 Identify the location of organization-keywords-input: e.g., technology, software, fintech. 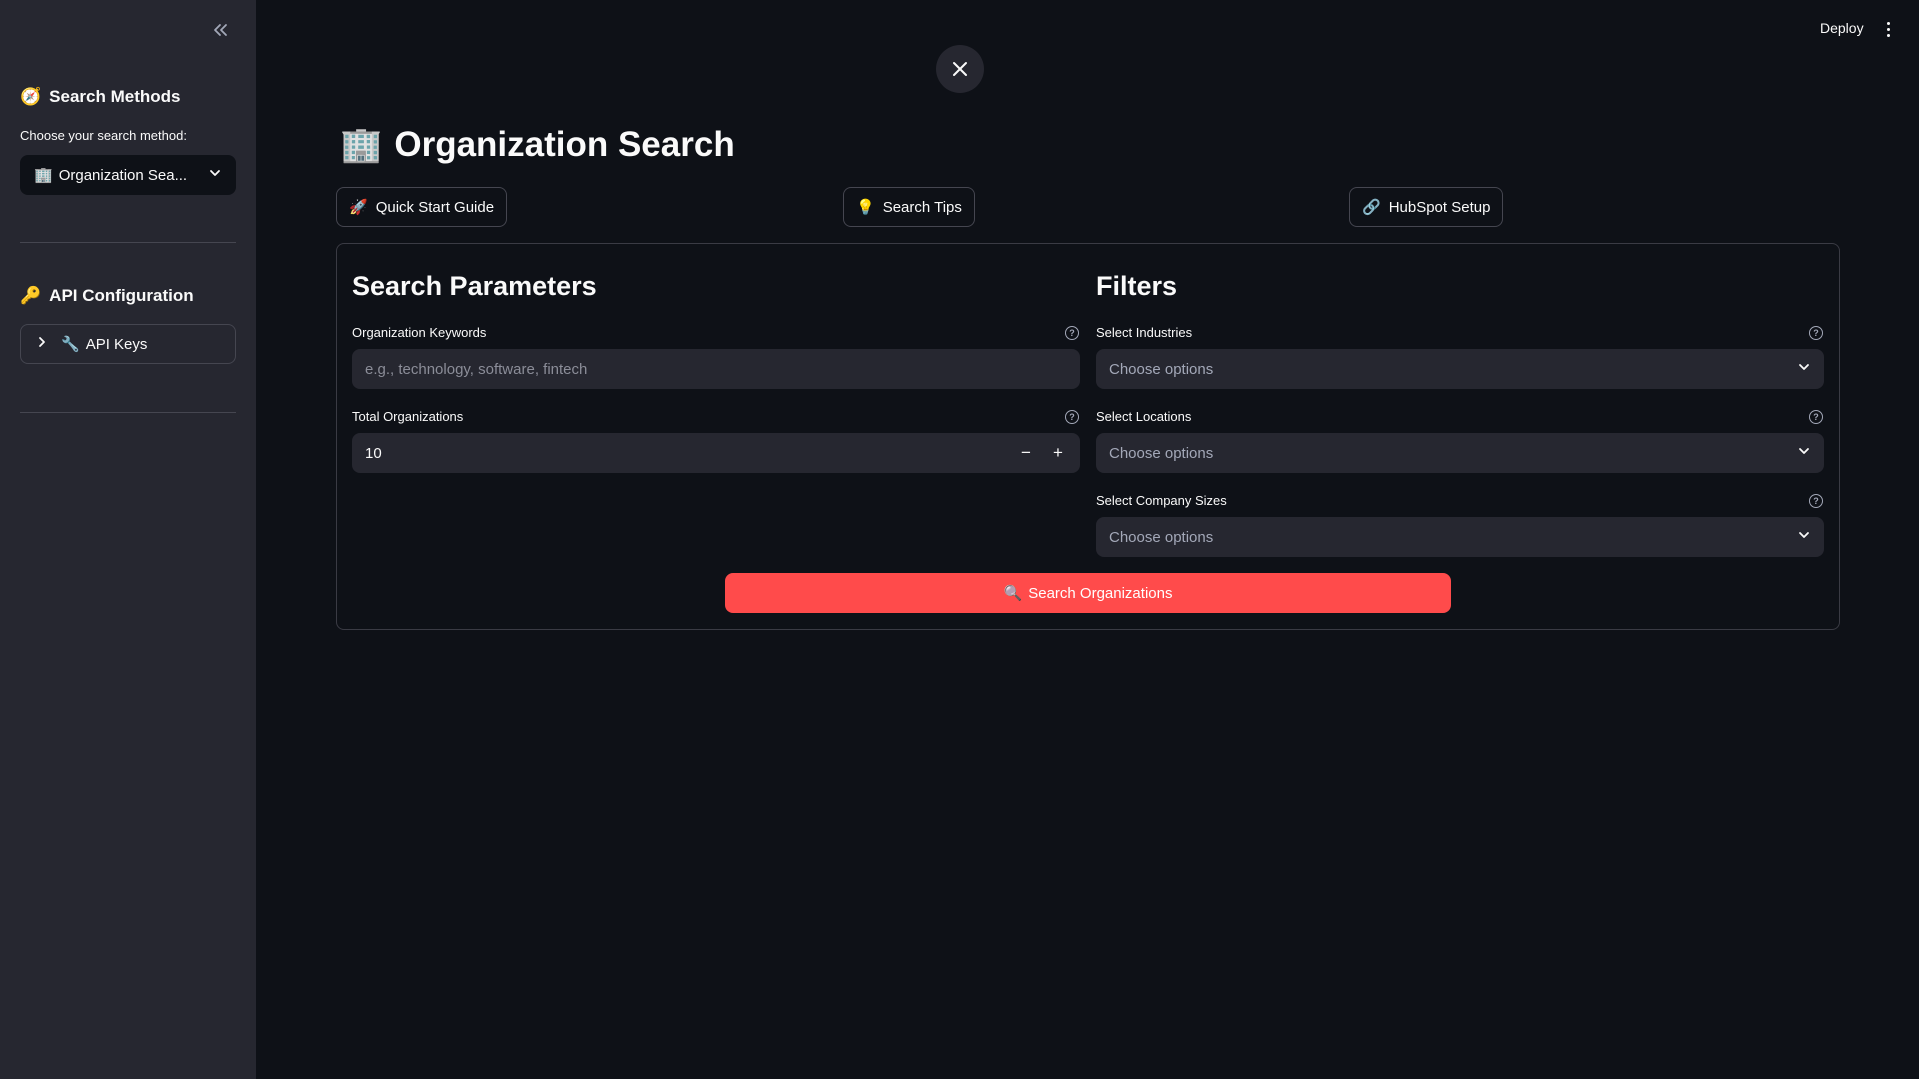
(716, 369).